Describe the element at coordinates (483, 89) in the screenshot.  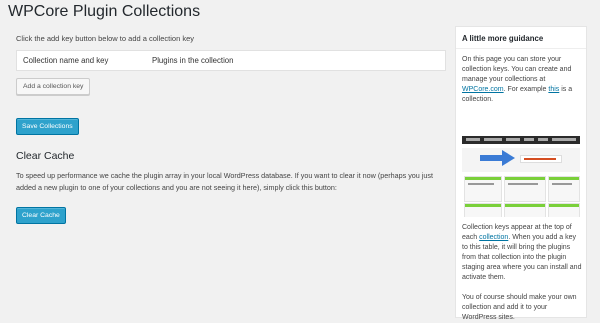
I see `wpcore-link: WPCore.com` at that location.